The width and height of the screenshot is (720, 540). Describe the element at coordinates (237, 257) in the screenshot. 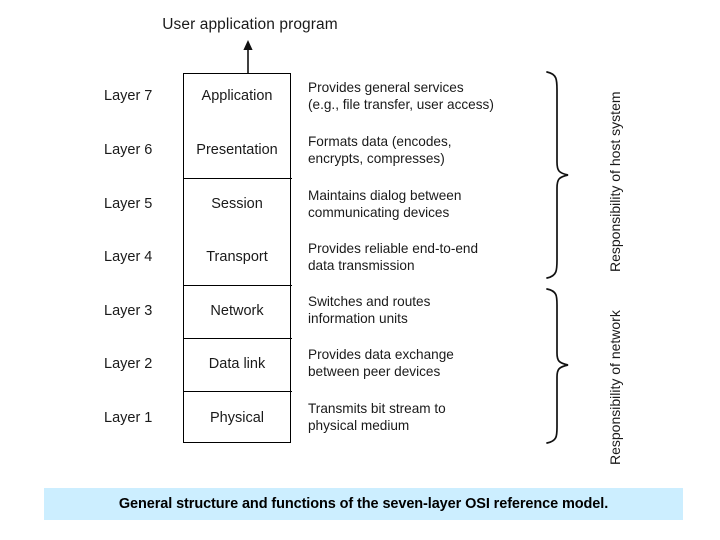

I see `layer-name: Transport` at that location.